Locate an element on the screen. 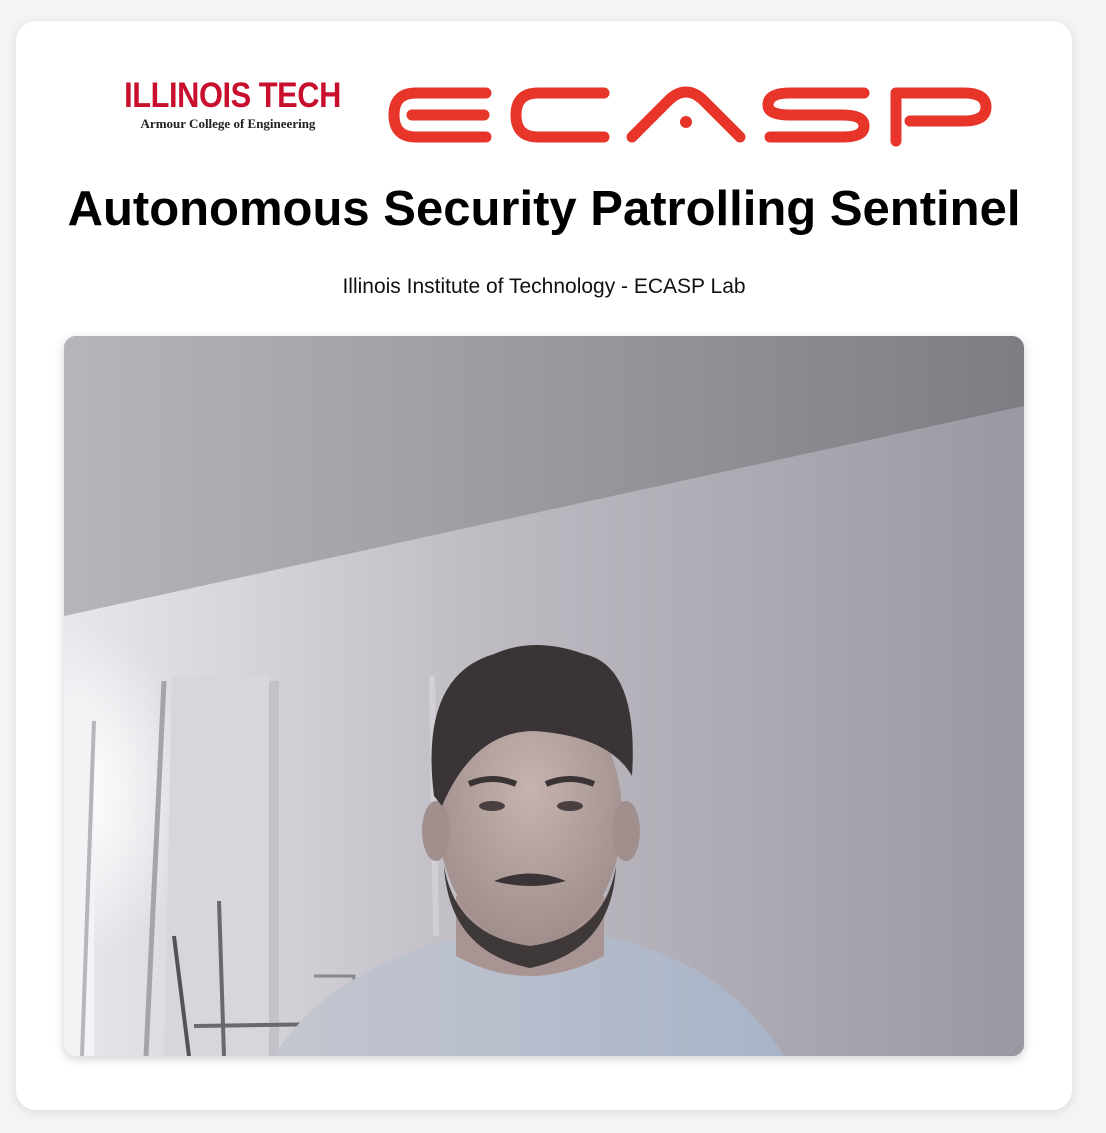  ecasp-wordmark-graphic is located at coordinates (690, 116).